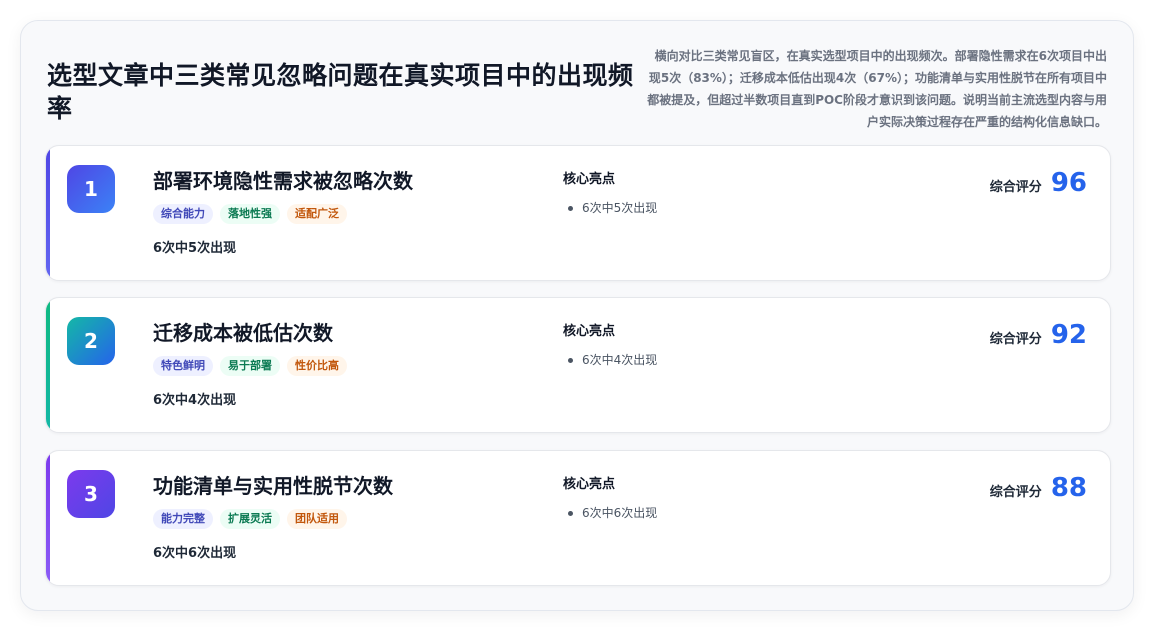  What do you see at coordinates (620, 513) in the screenshot?
I see `highlight-text: 6次中6次出现` at bounding box center [620, 513].